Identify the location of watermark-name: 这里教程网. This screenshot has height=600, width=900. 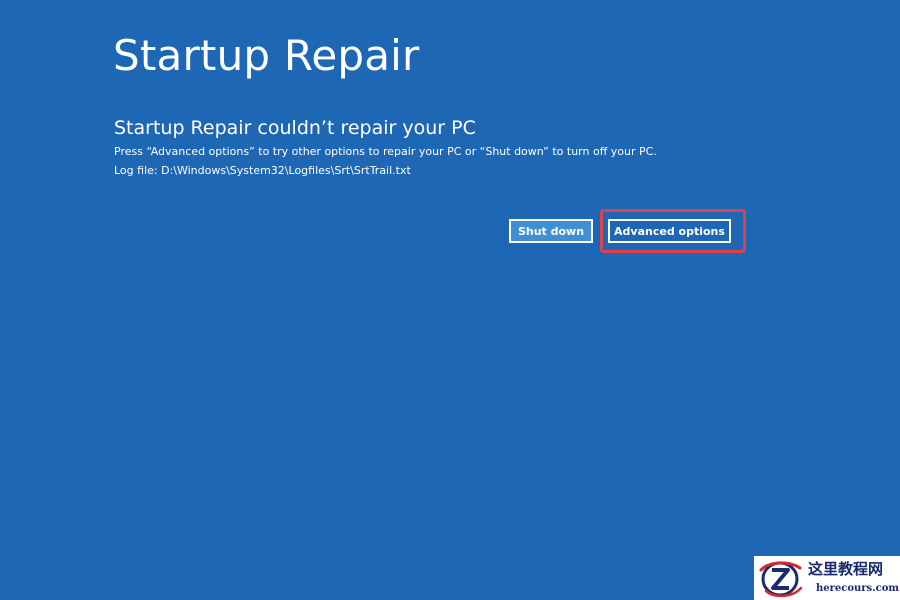
(846, 569).